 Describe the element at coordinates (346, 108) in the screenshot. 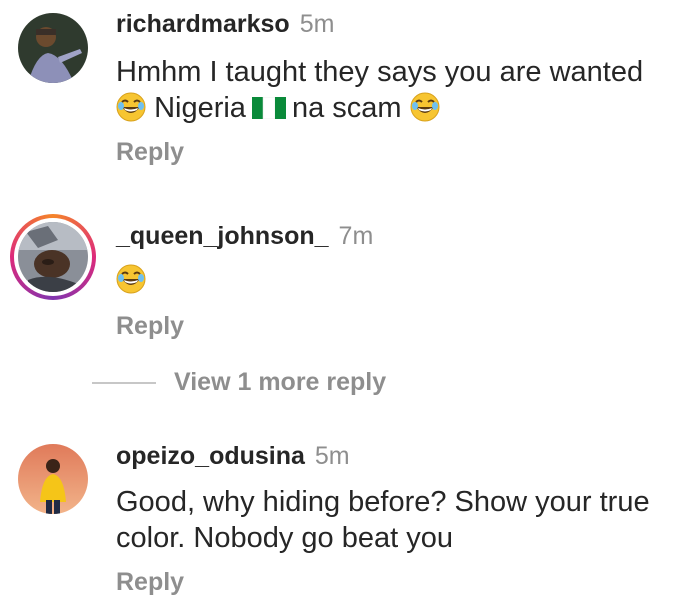

I see `comment-word: na scam` at that location.